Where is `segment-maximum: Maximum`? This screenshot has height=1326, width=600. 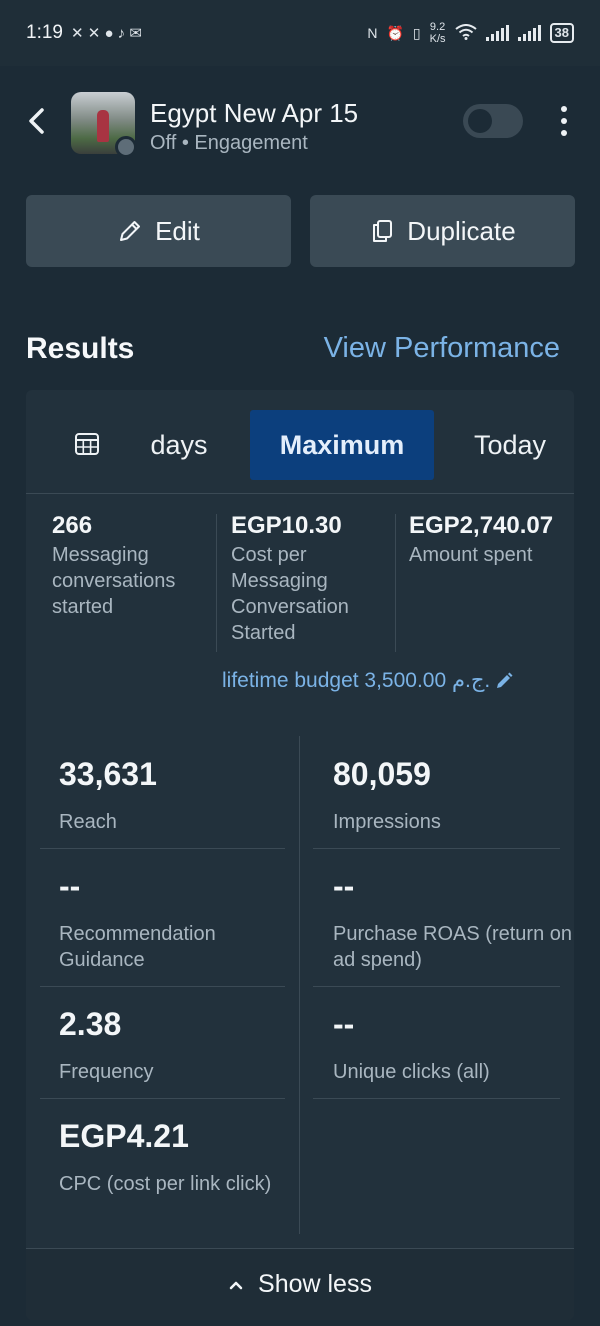
segment-maximum: Maximum is located at coordinates (342, 445).